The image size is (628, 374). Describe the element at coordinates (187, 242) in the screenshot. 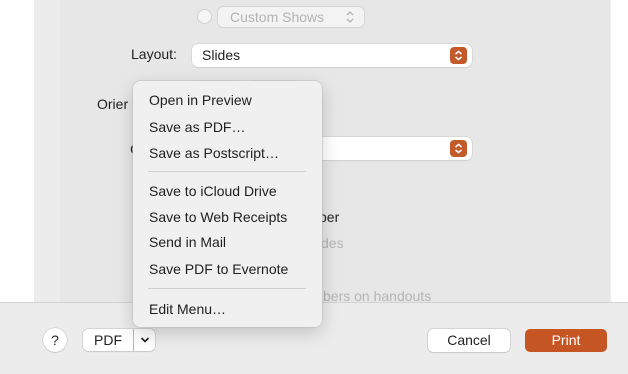

I see `menu-item-send-in-mail: Send in Mail` at that location.